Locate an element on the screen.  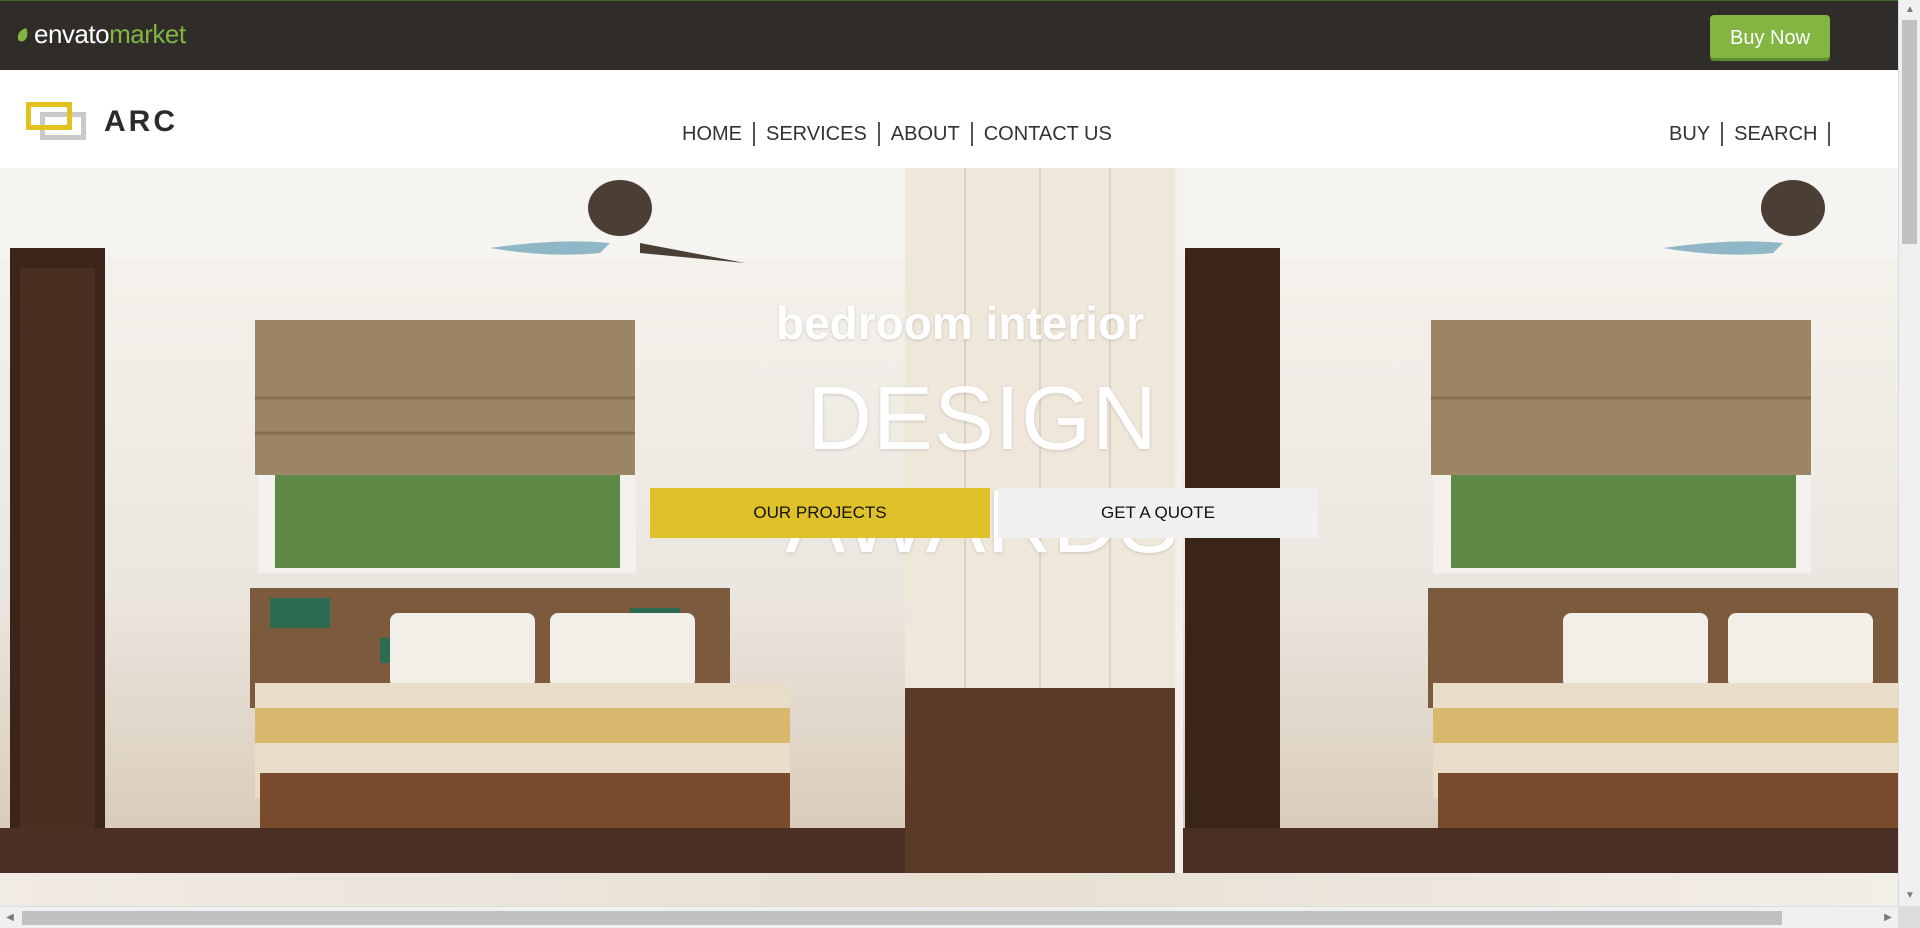
envato-logo-word: envato is located at coordinates (72, 34).